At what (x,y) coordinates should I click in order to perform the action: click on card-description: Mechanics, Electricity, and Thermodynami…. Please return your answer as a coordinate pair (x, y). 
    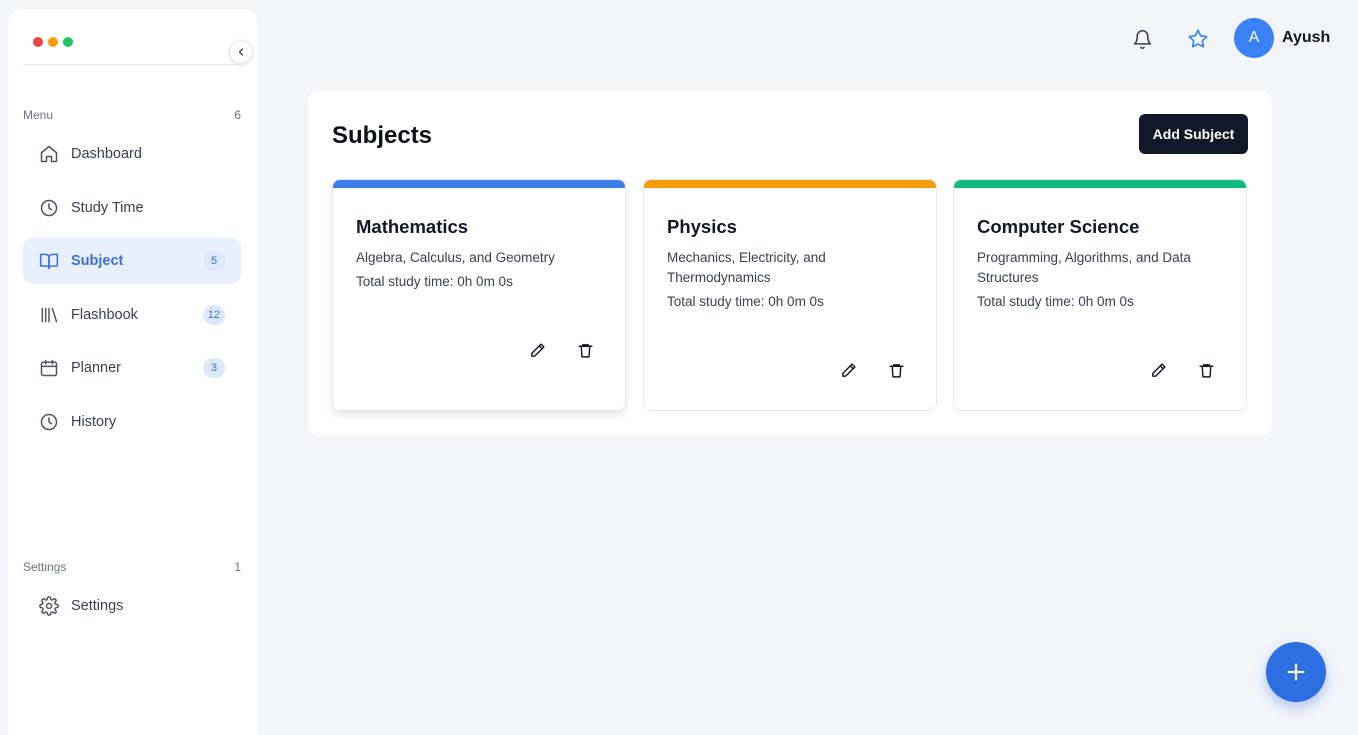
    Looking at the image, I should click on (746, 267).